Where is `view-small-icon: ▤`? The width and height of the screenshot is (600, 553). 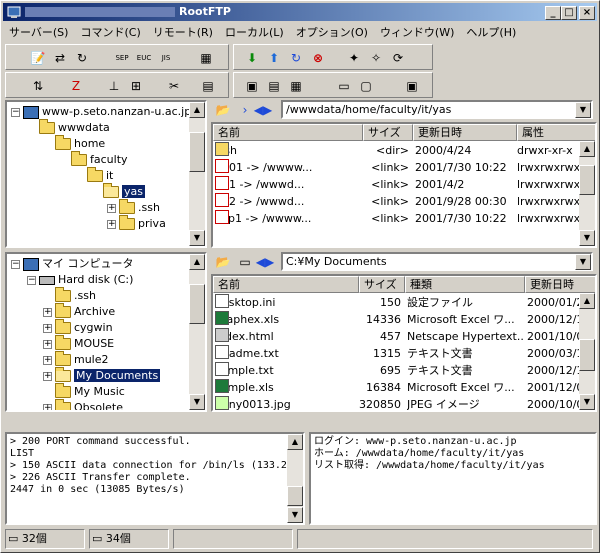
view-small-icon: ▤ is located at coordinates (274, 85).